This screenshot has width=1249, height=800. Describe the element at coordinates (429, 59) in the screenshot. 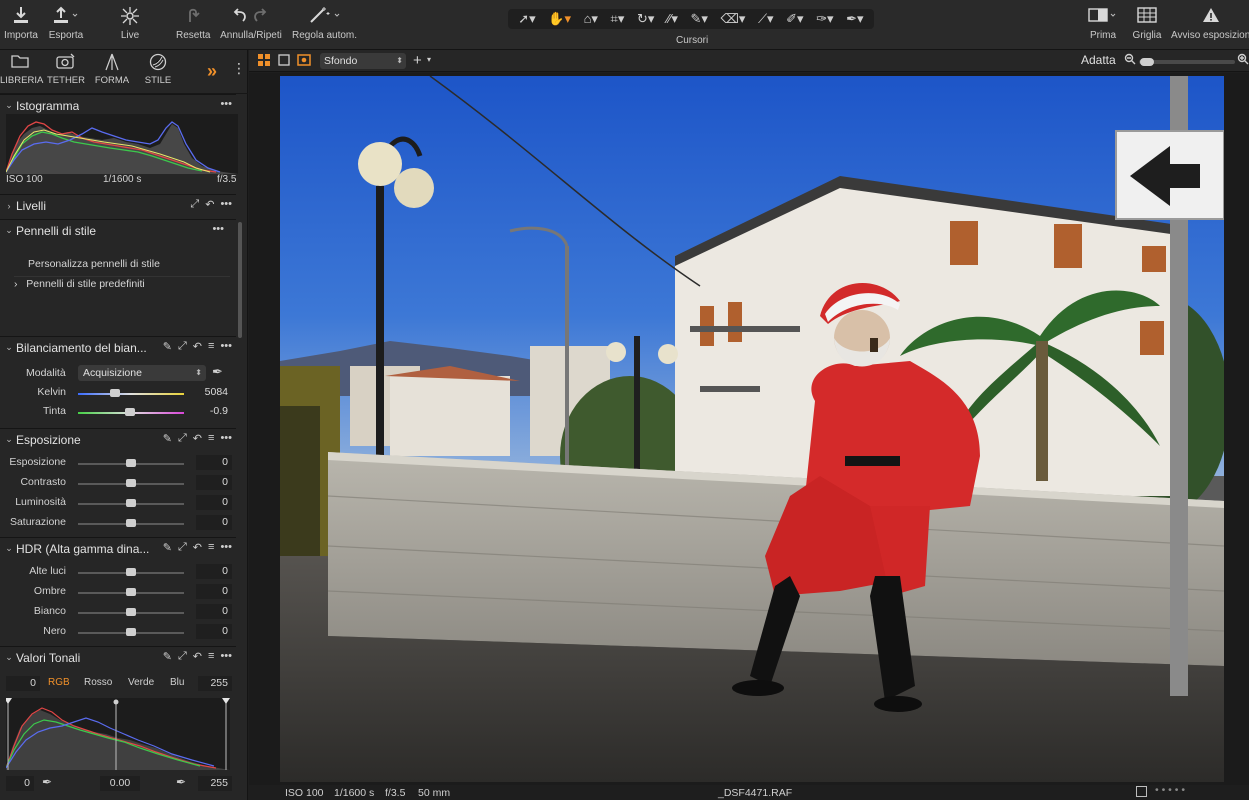

I see `chevron-down-icon: ▾` at that location.